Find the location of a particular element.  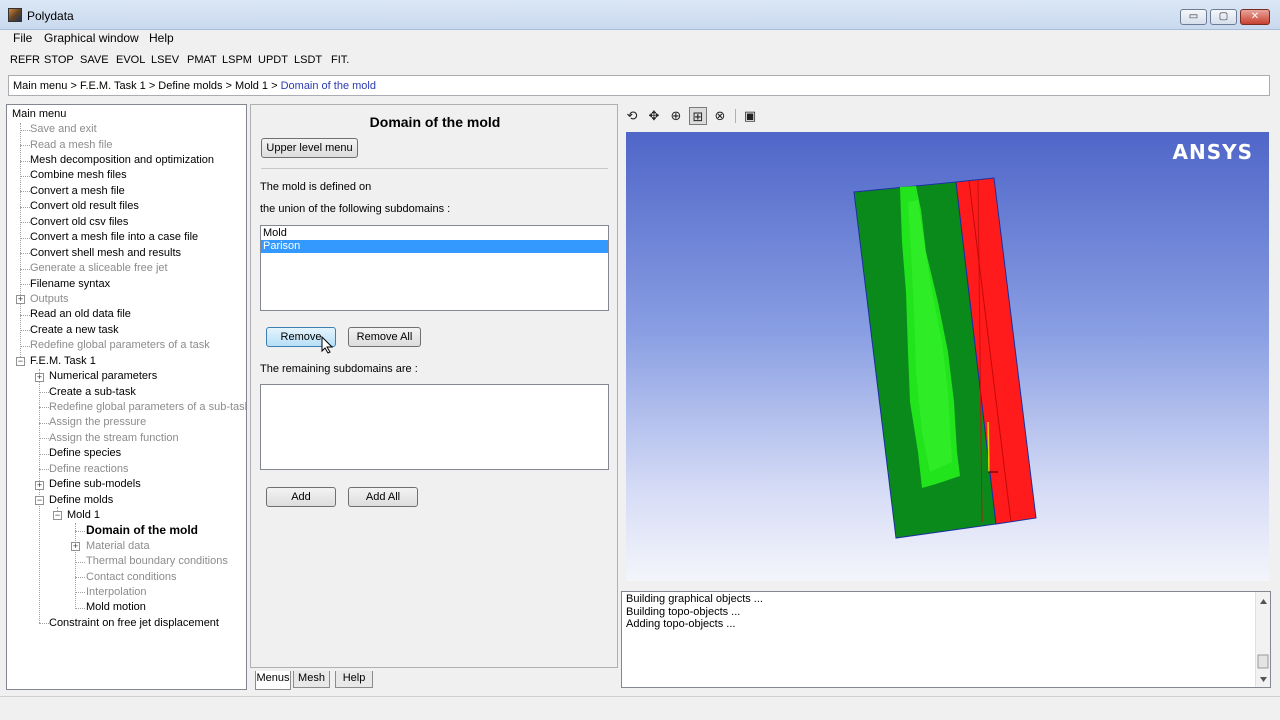

tree-item-convert-mesh: Convert a mesh file is located at coordinates (77, 191).